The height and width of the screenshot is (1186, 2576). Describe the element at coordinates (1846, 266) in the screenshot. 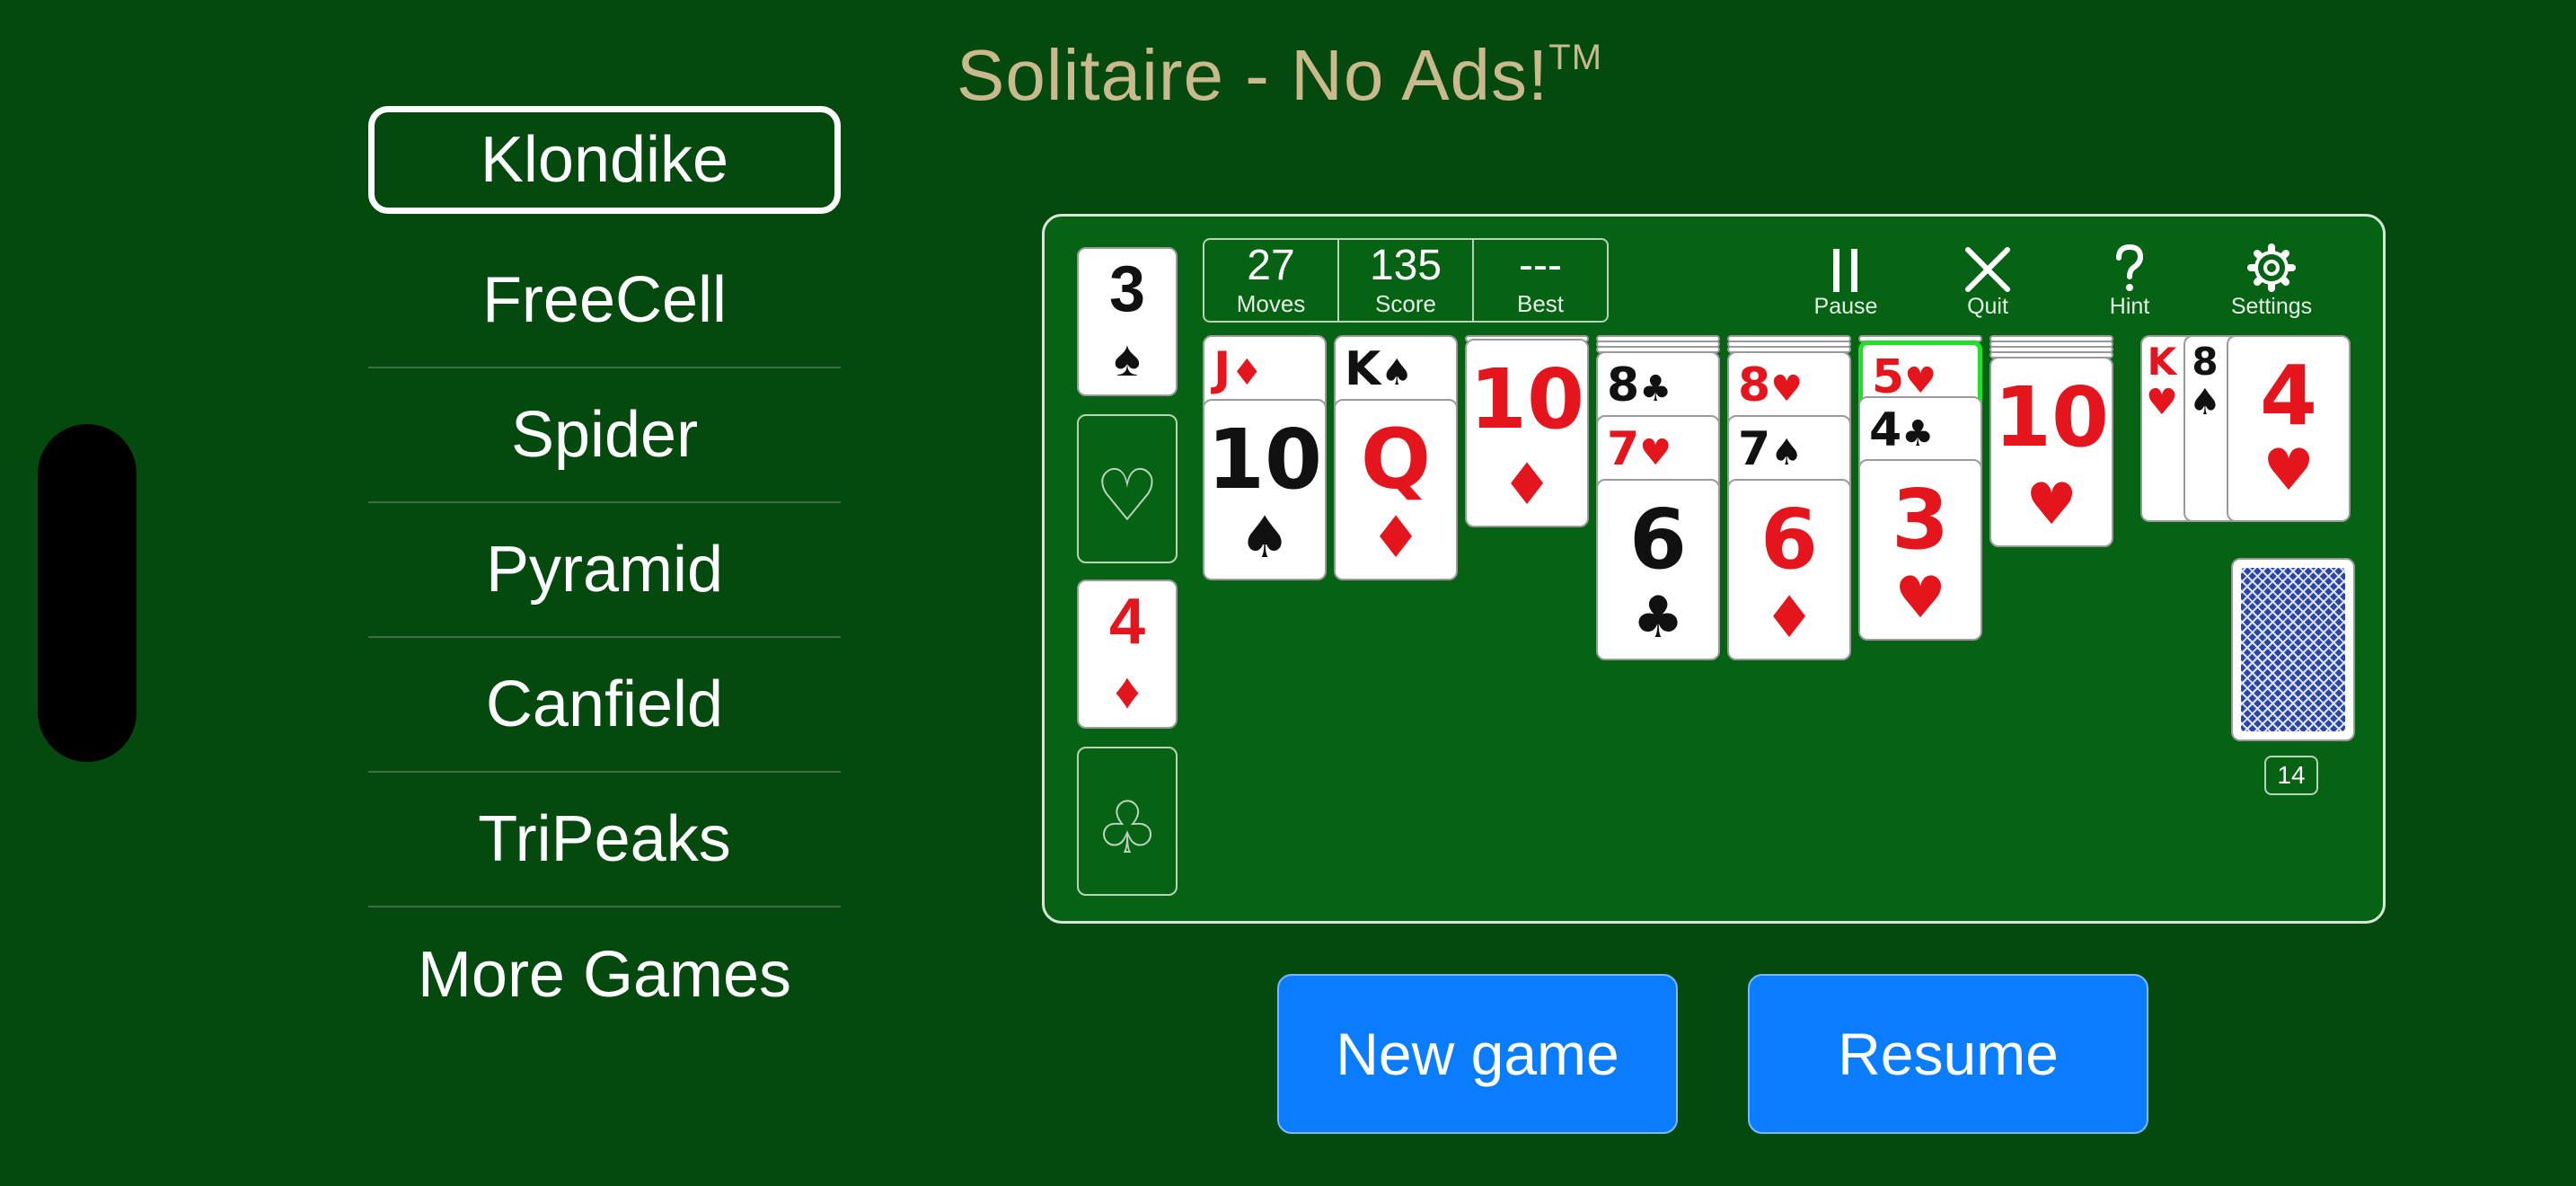

I see `pause-icon` at that location.